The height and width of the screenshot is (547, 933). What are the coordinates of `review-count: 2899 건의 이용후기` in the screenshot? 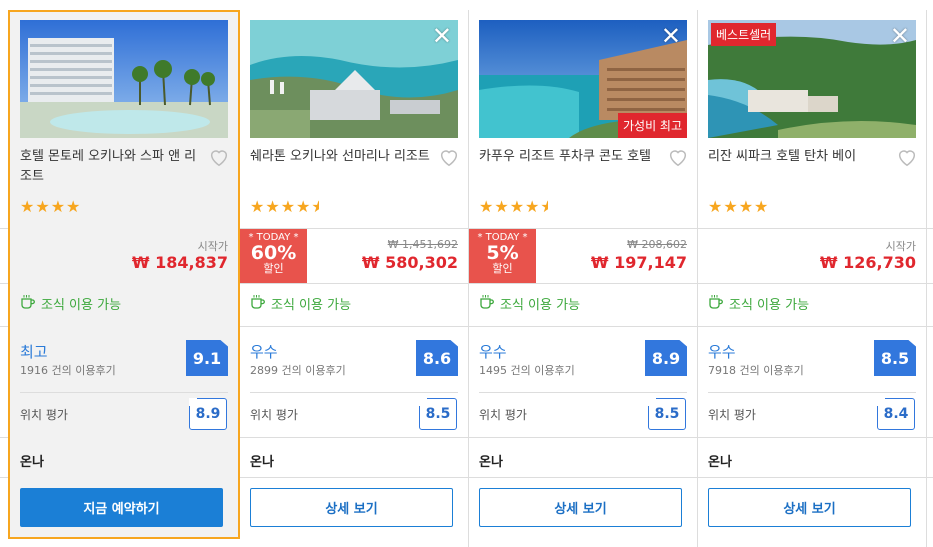 It's located at (298, 370).